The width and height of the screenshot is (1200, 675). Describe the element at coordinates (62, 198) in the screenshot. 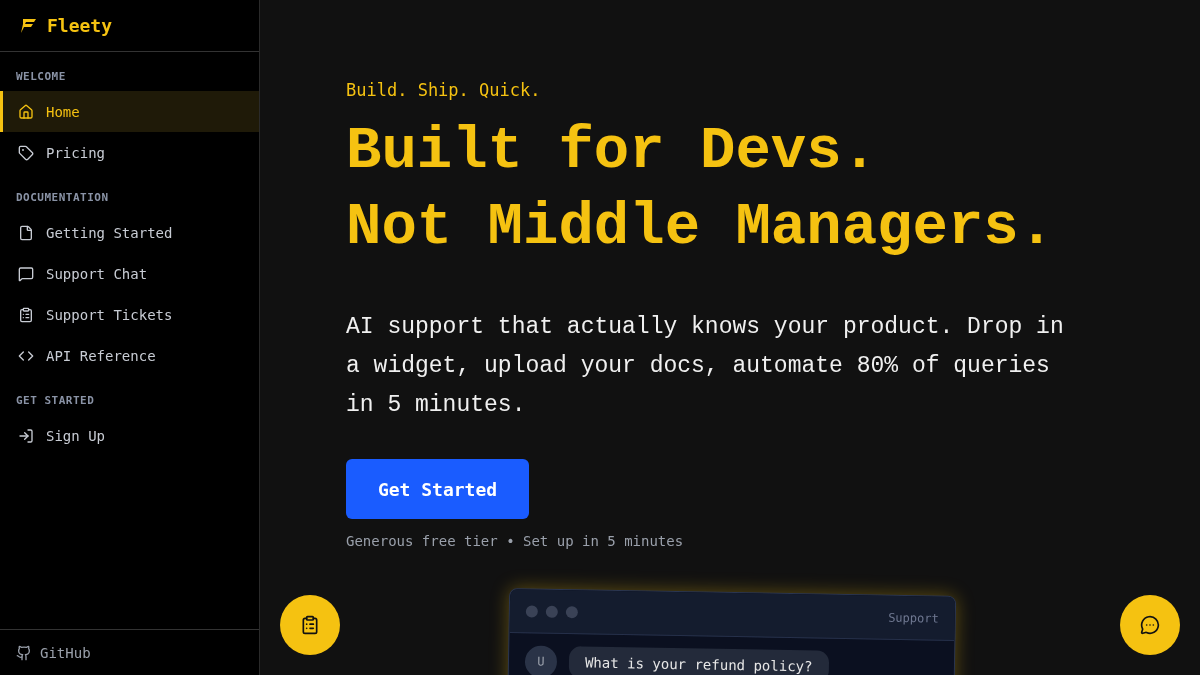

I see `section-title: DOCUMENTATION` at that location.